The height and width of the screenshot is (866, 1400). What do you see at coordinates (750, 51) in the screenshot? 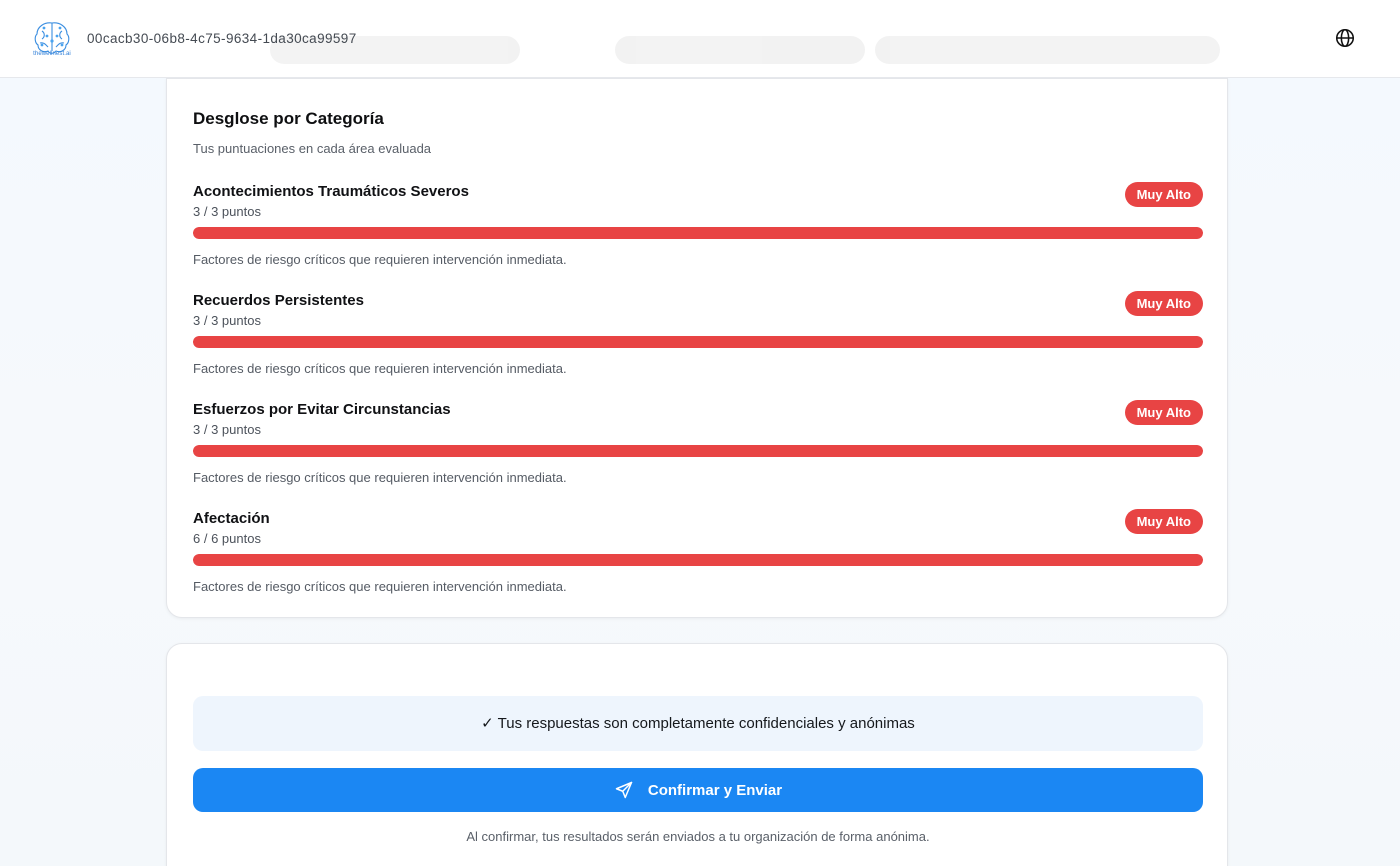
I see `ghost-tabs` at bounding box center [750, 51].